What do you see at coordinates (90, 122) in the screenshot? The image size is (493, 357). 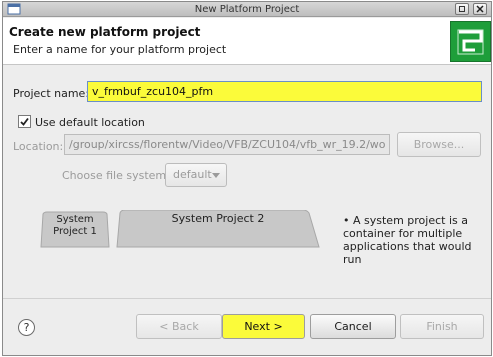 I see `use-default-location-label: Use default location` at bounding box center [90, 122].